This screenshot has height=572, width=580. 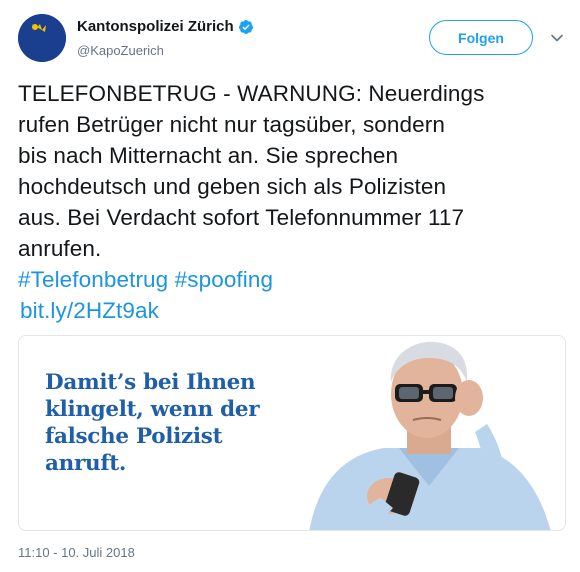 I want to click on card-slogan-line: klingelt, wenn der, so click(x=152, y=409).